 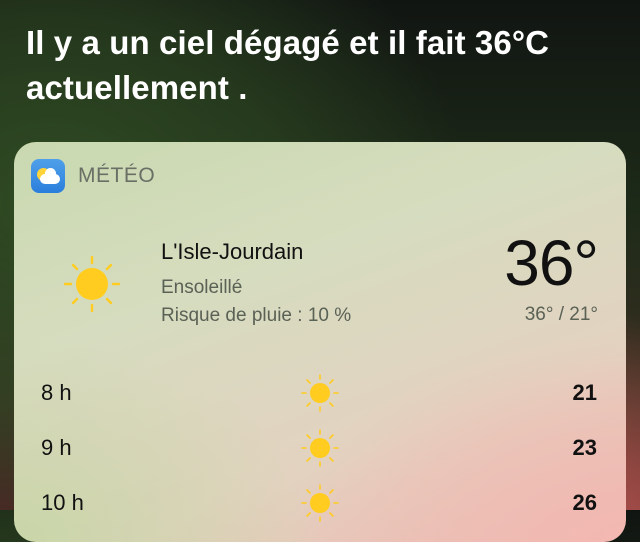 I want to click on temperature-range: 36° / 21°, so click(x=561, y=314).